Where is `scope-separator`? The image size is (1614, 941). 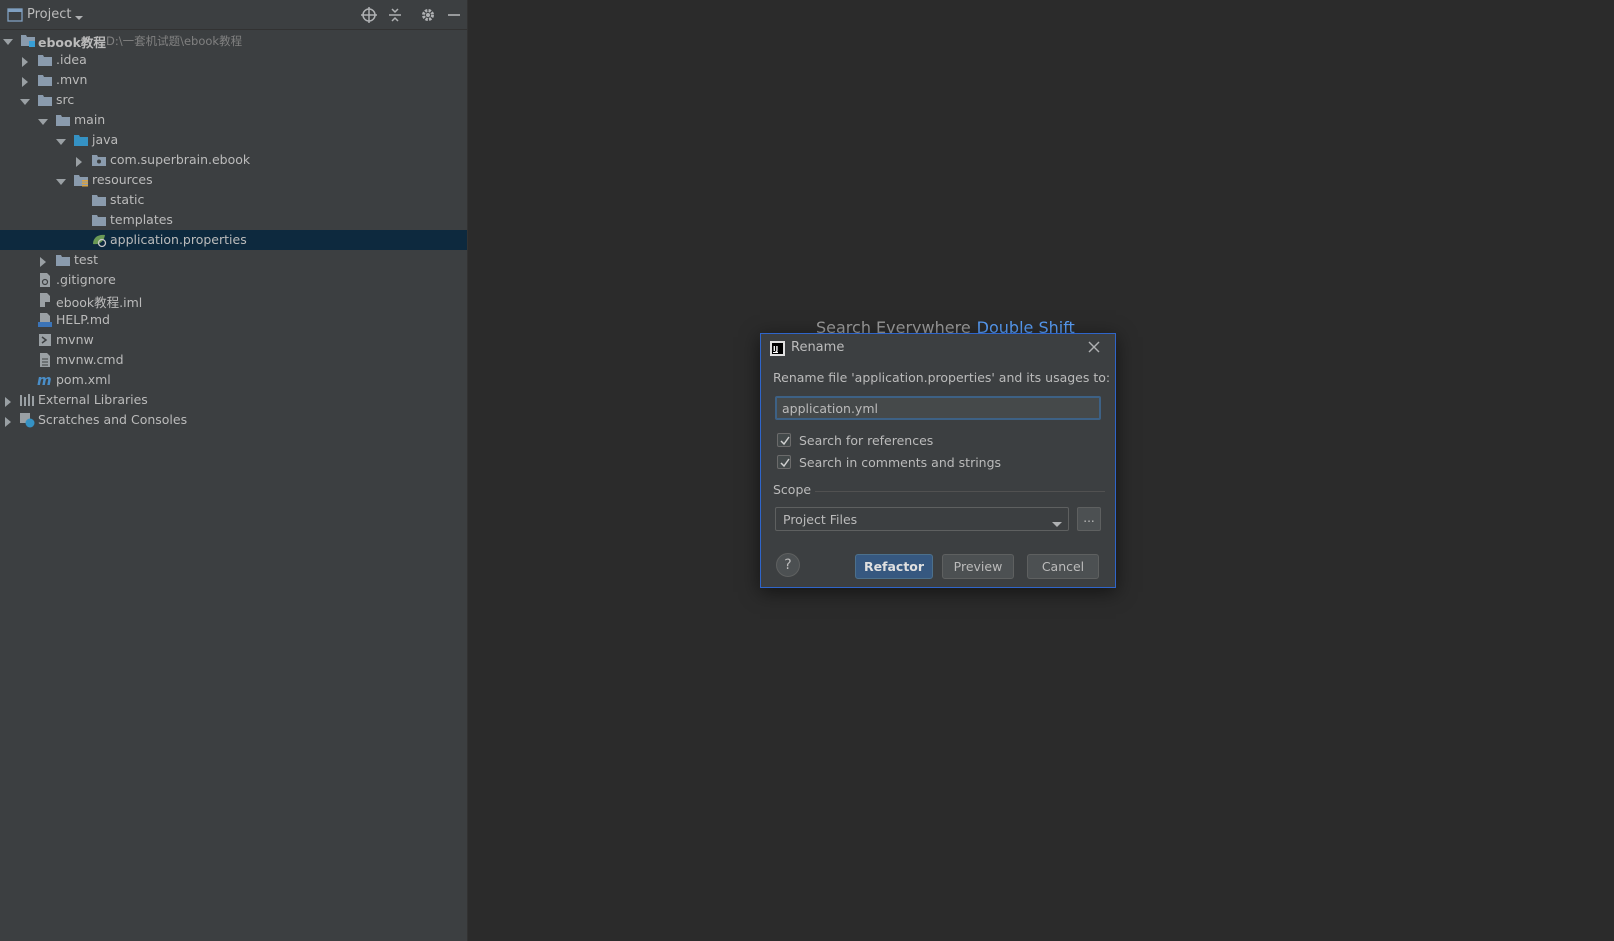
scope-separator is located at coordinates (960, 491).